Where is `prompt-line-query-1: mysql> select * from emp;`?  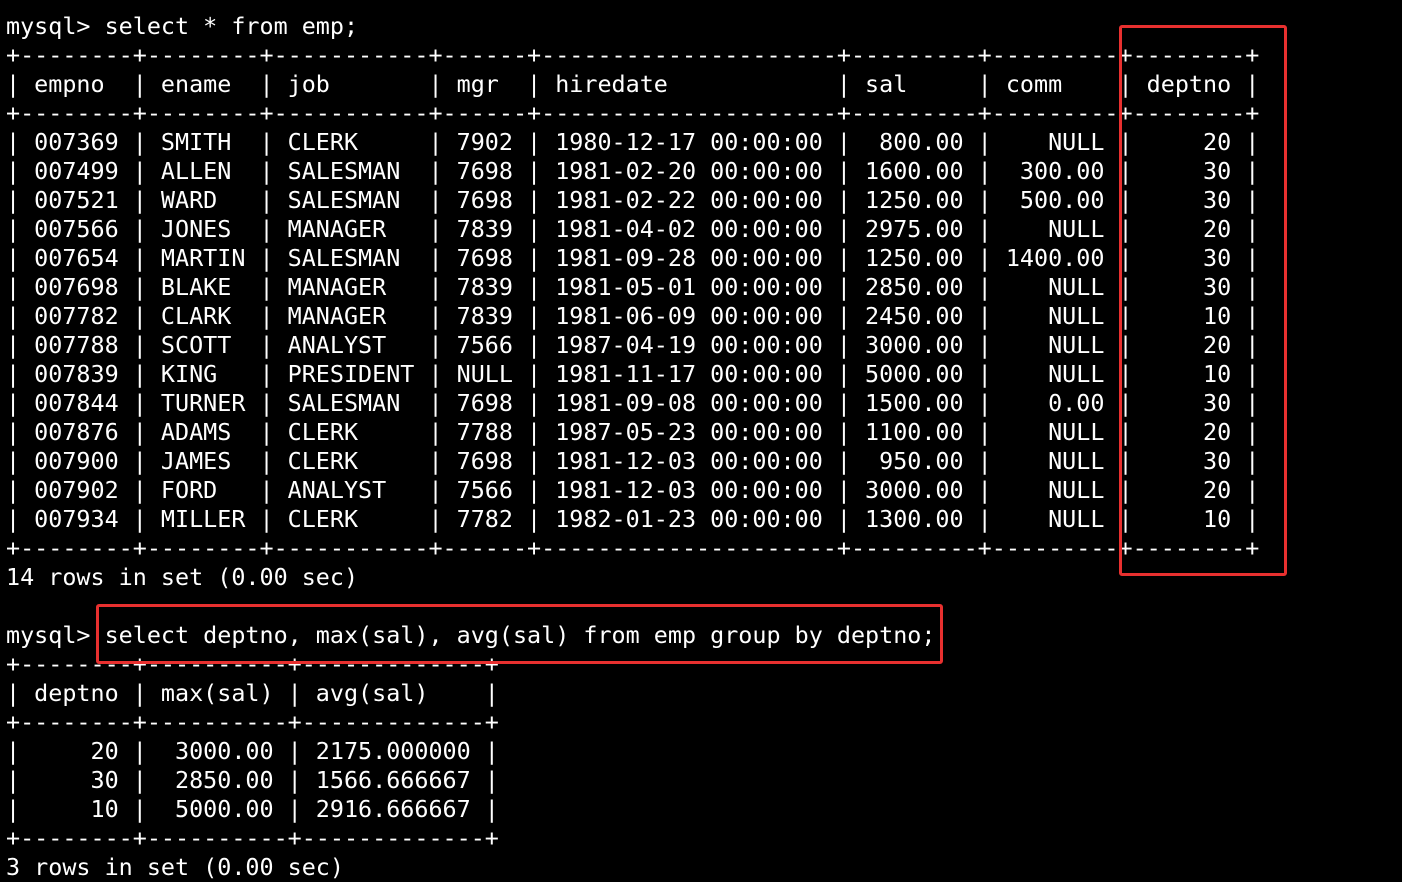 prompt-line-query-1: mysql> select * from emp; is located at coordinates (182, 26).